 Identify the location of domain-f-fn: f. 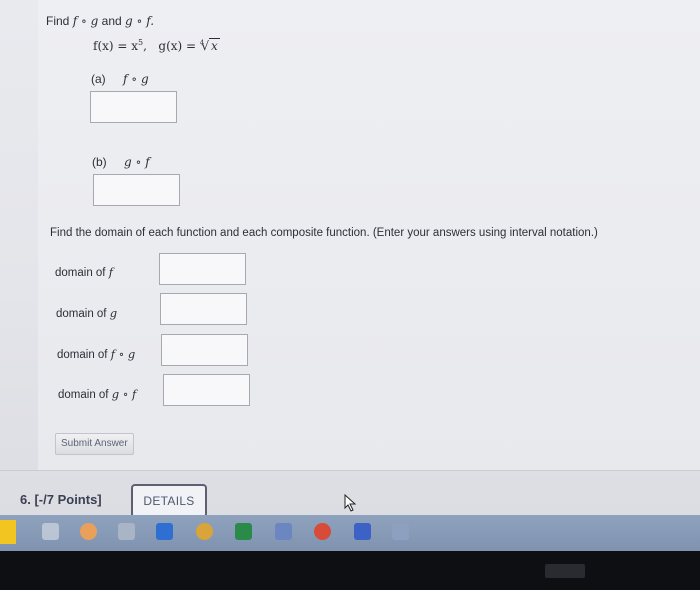
(110, 272).